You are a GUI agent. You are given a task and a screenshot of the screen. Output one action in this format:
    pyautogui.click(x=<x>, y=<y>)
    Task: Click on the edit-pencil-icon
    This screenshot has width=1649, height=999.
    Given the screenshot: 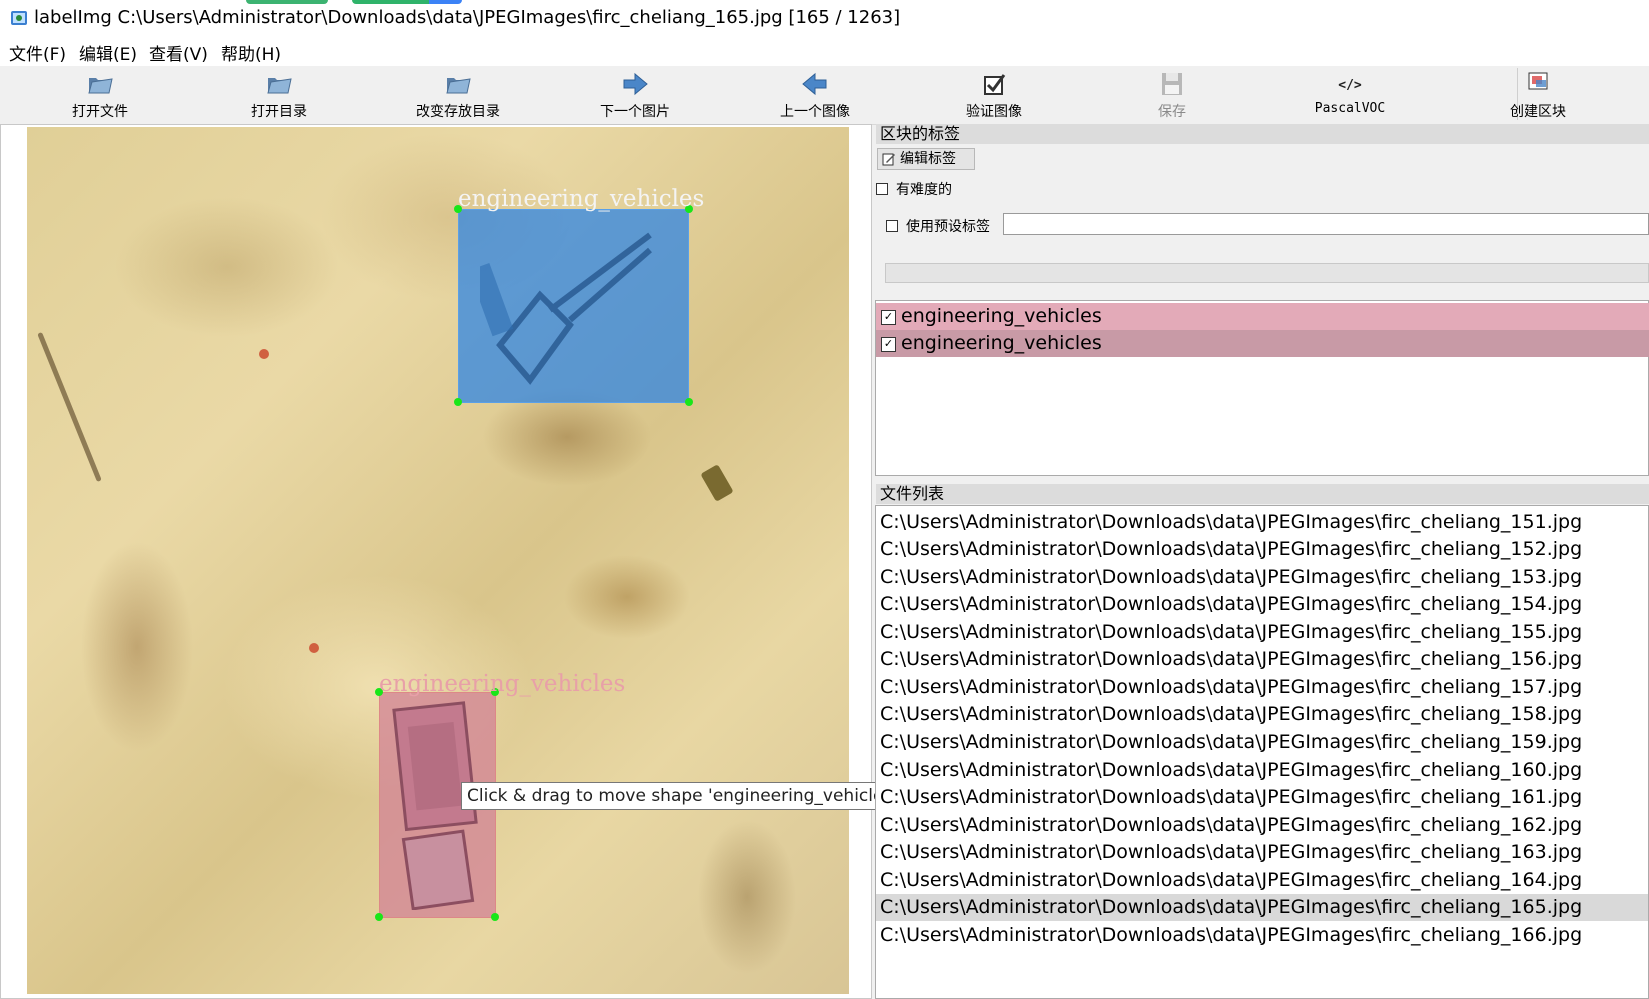 What is the action you would take?
    pyautogui.click(x=888, y=159)
    